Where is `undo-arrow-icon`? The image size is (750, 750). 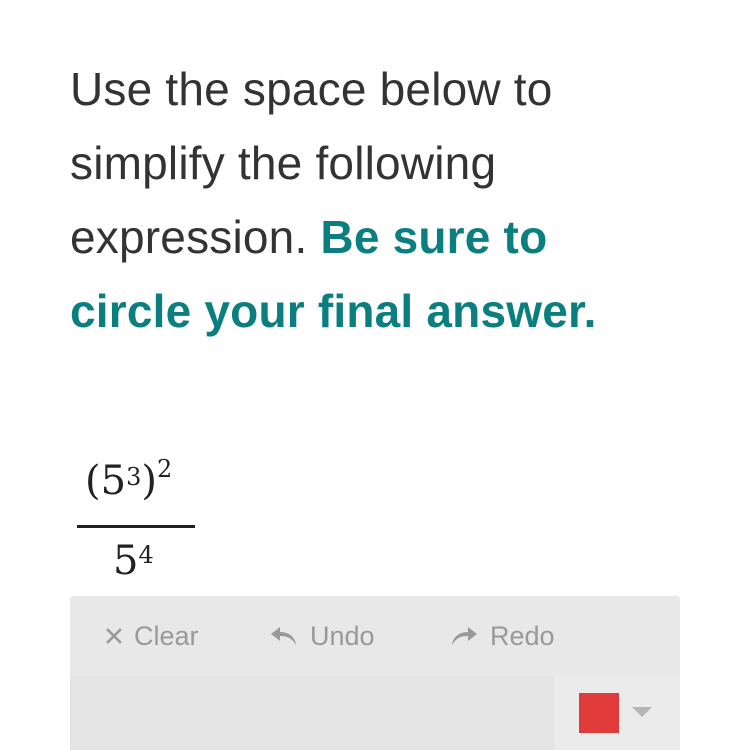
undo-arrow-icon is located at coordinates (283, 636).